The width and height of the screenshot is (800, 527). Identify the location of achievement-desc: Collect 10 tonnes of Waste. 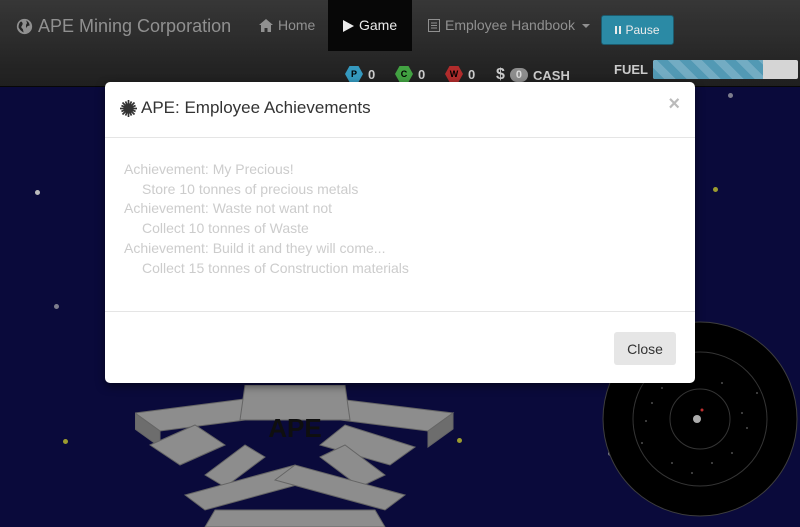
(225, 228).